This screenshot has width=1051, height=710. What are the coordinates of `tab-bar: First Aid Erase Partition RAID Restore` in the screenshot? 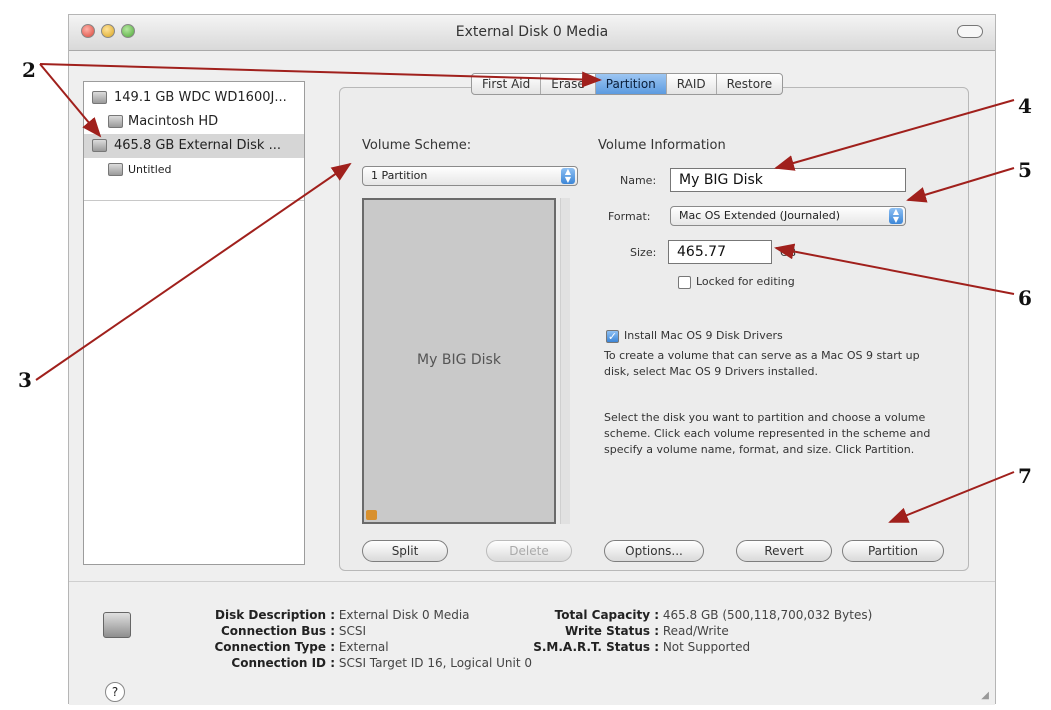 It's located at (627, 84).